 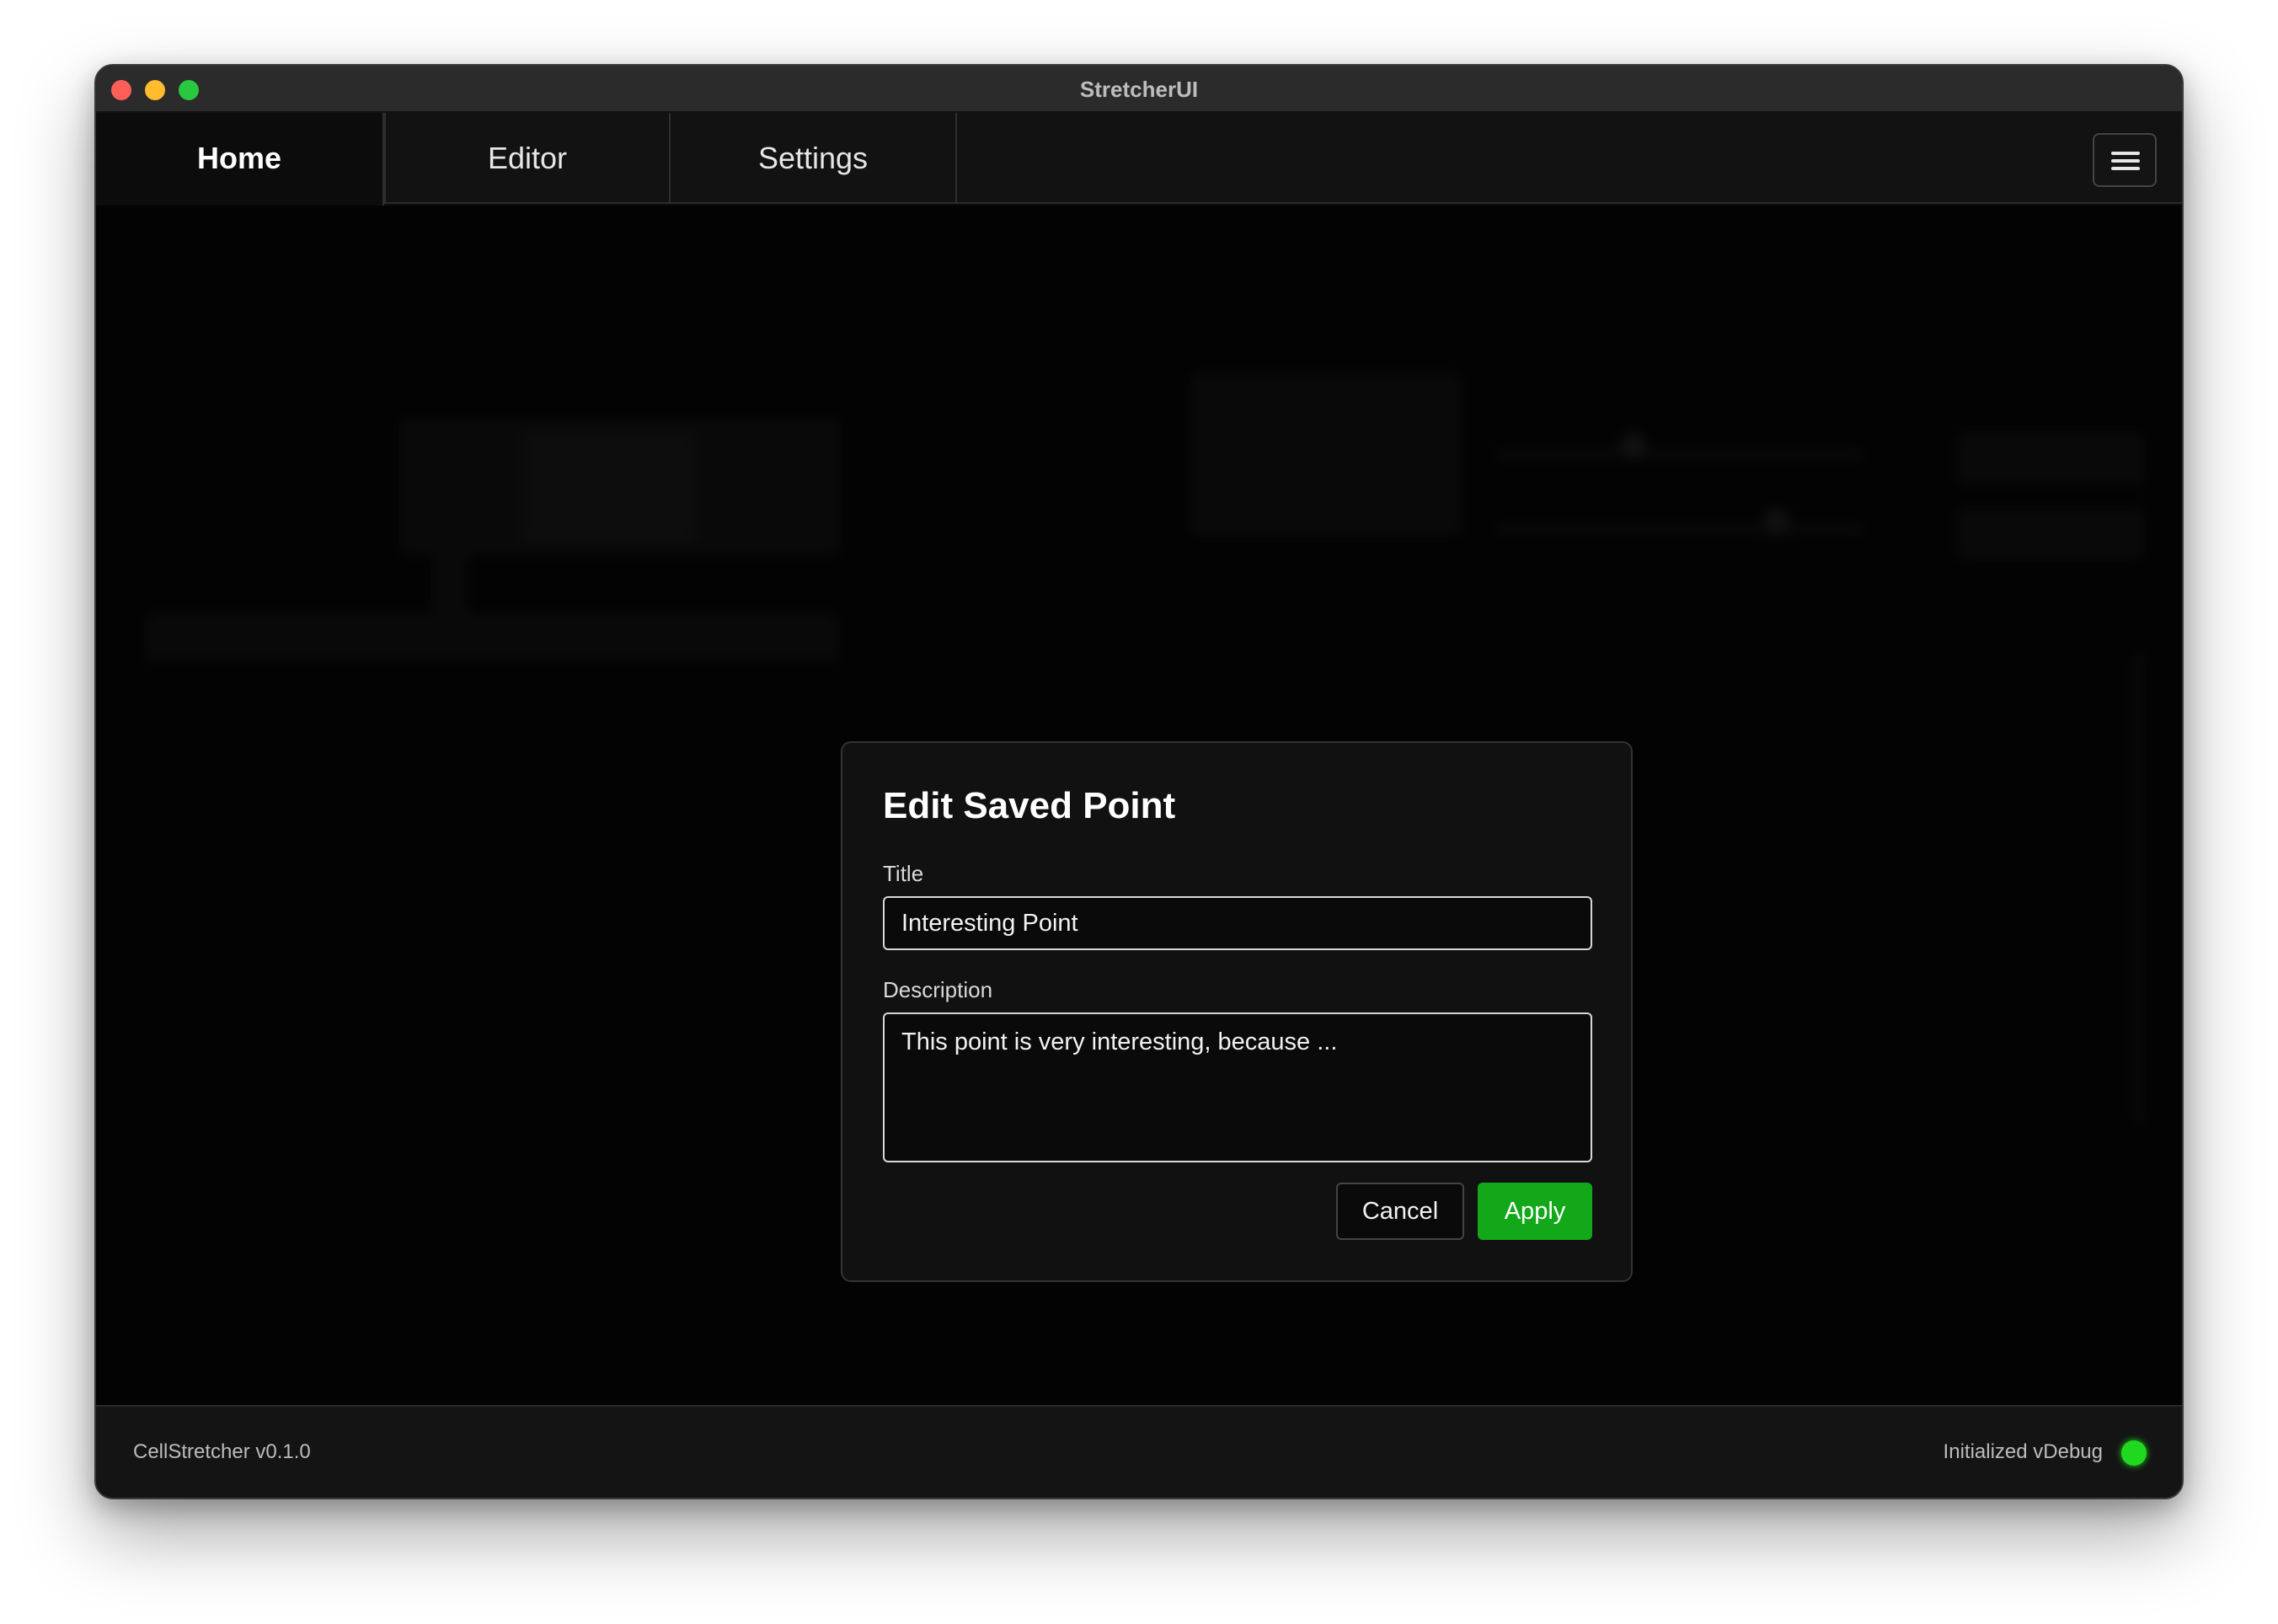 I want to click on title-input: Interesting Point, so click(x=1237, y=923).